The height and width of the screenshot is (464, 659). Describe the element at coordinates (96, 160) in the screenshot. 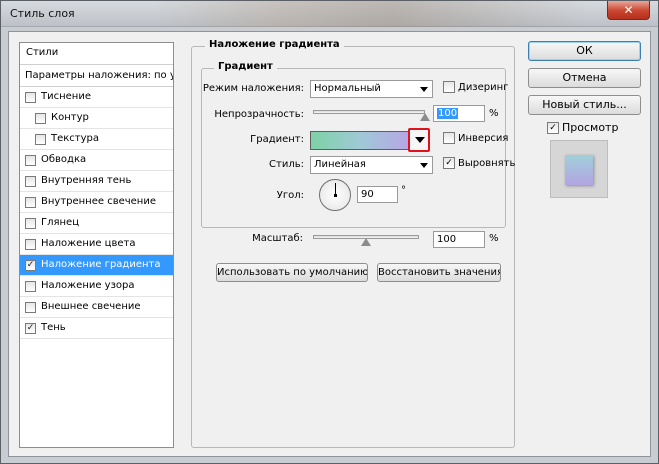

I see `style-item: Обводка` at that location.